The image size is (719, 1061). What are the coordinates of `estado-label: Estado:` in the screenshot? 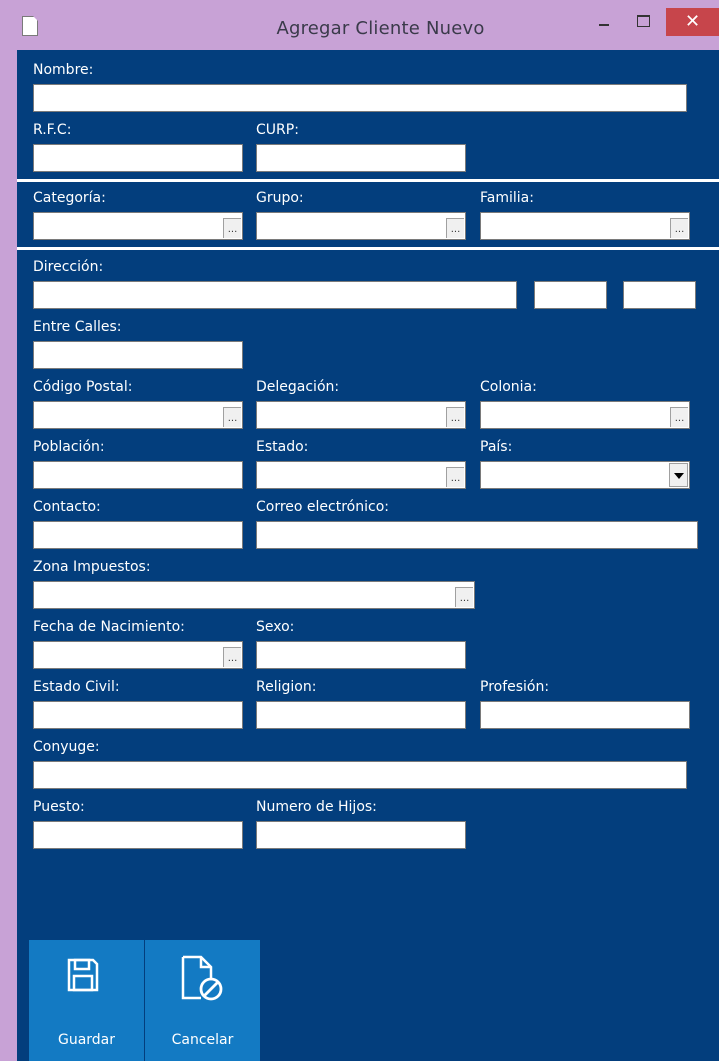 It's located at (282, 447).